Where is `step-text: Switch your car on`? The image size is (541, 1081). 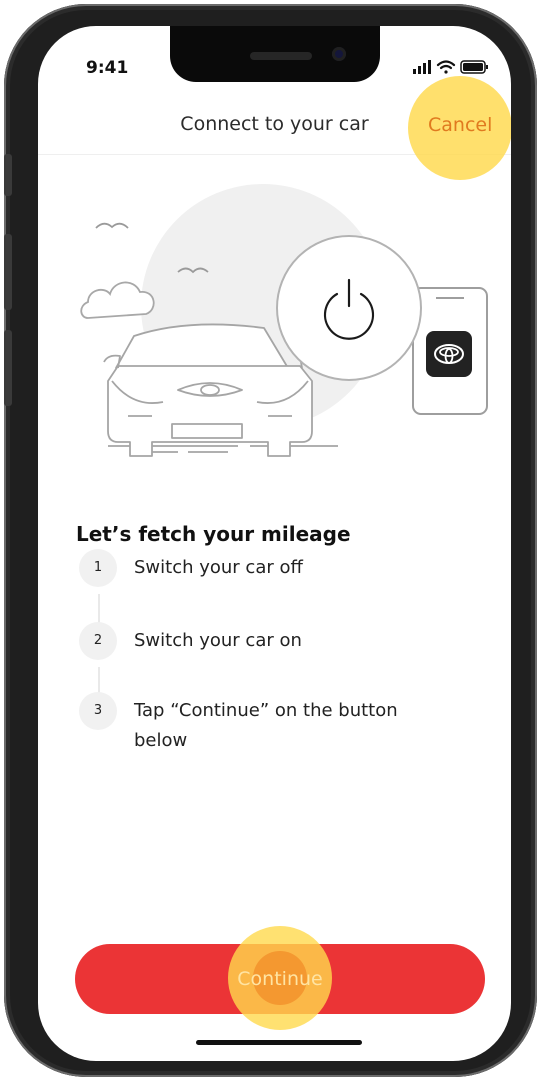
step-text: Switch your car on is located at coordinates (218, 640).